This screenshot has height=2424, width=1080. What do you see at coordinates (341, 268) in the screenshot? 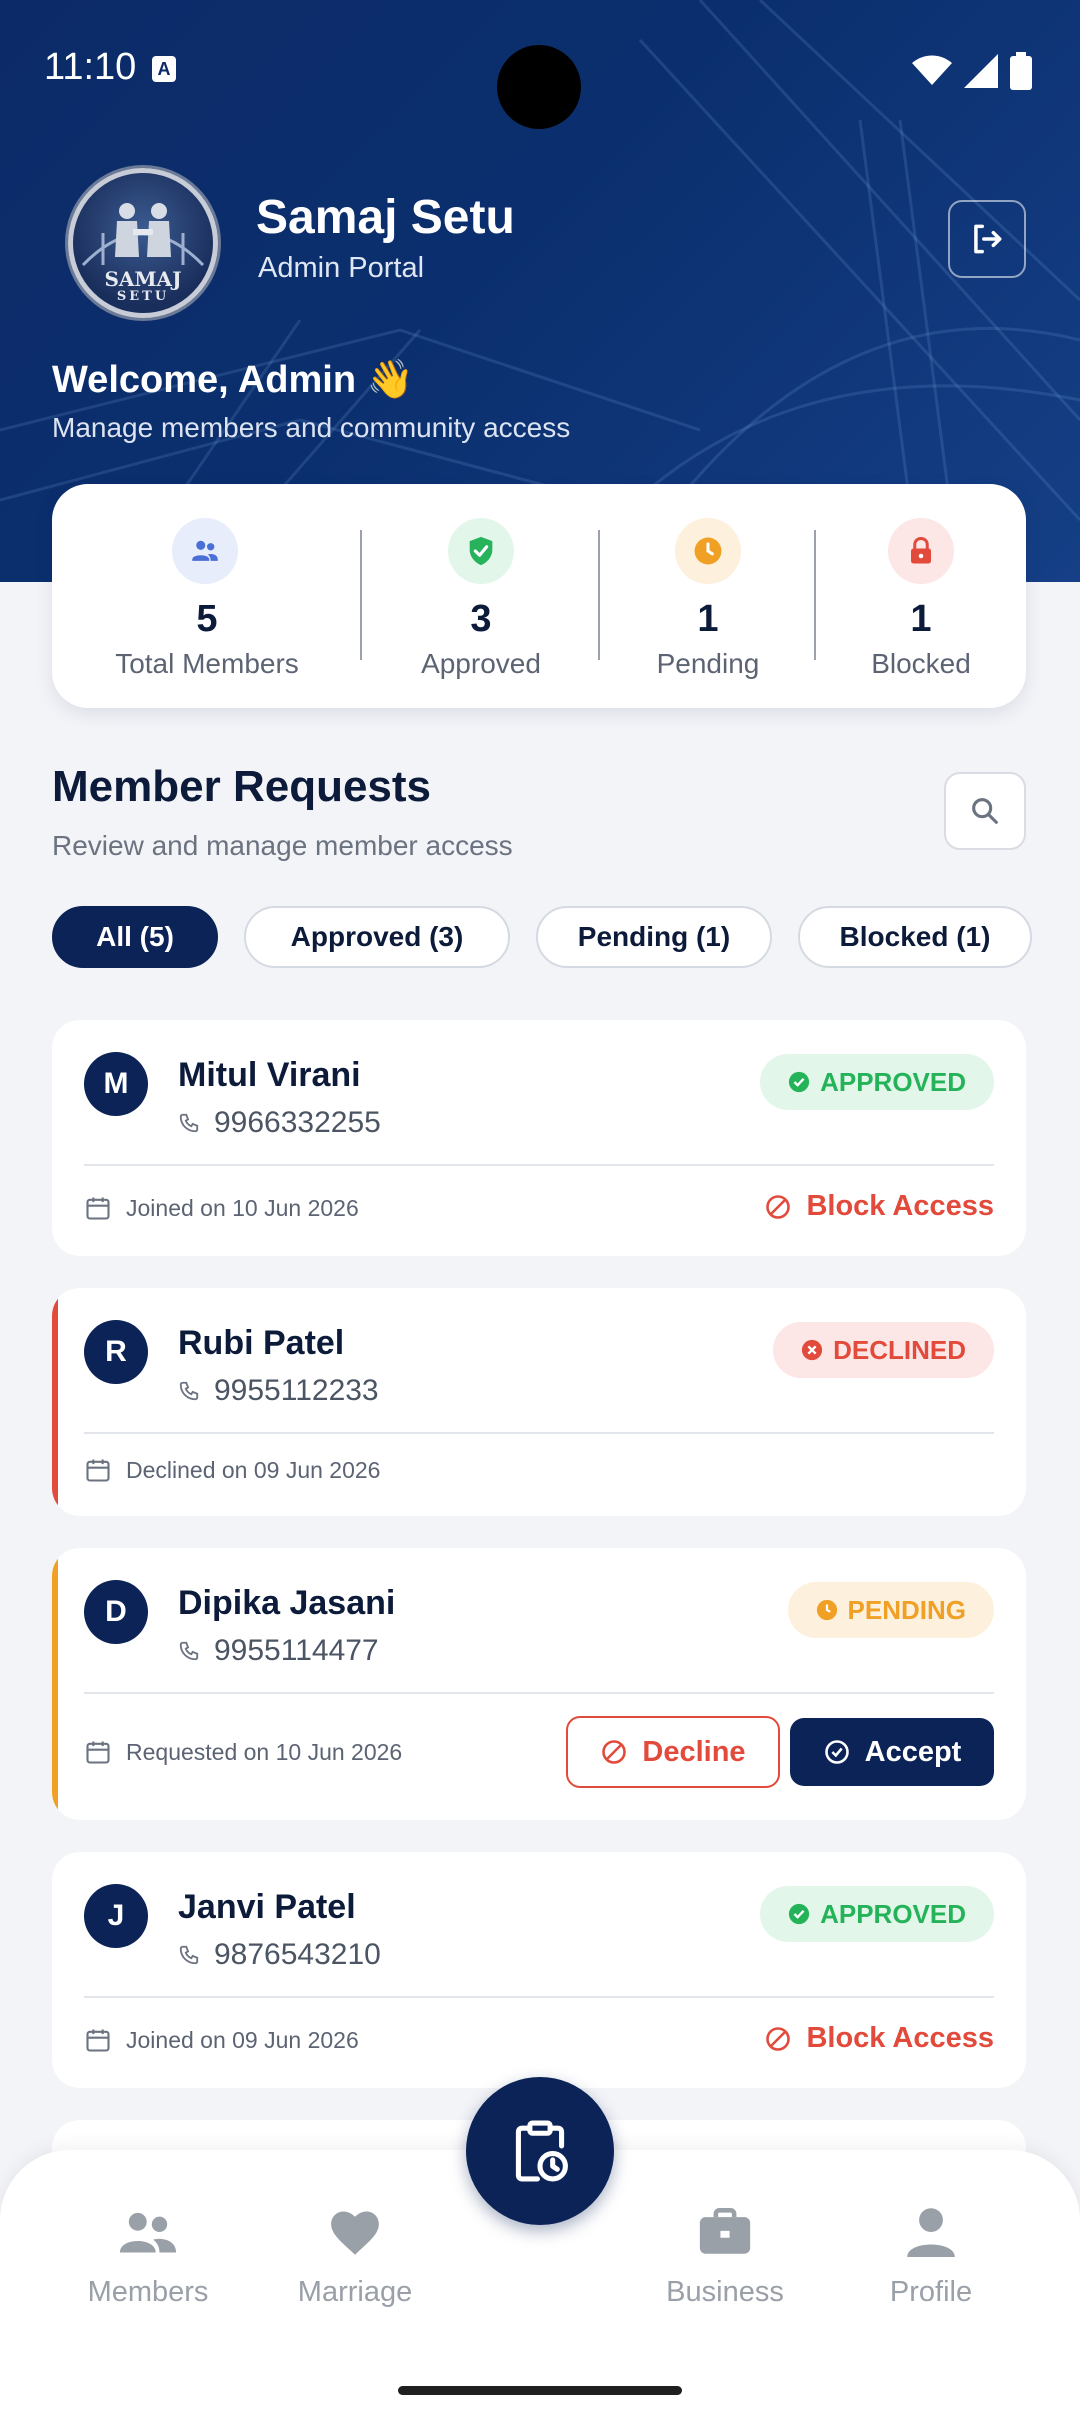
I see `app-subtitle: Admin Portal` at bounding box center [341, 268].